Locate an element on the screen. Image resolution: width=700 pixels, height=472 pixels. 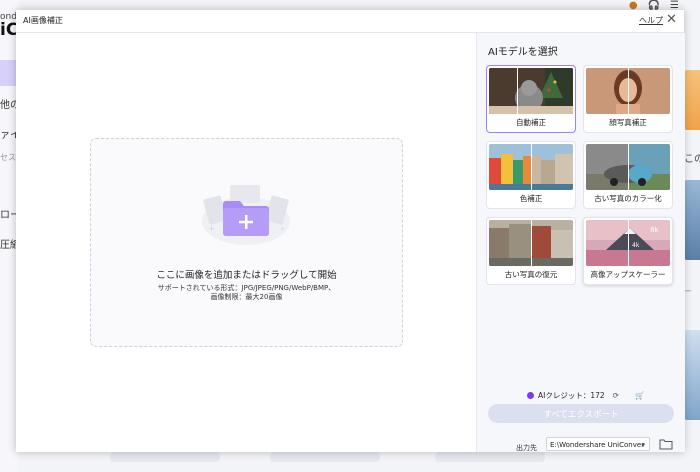
output-path-value: E:\Wondershare UniConver is located at coordinates (597, 445).